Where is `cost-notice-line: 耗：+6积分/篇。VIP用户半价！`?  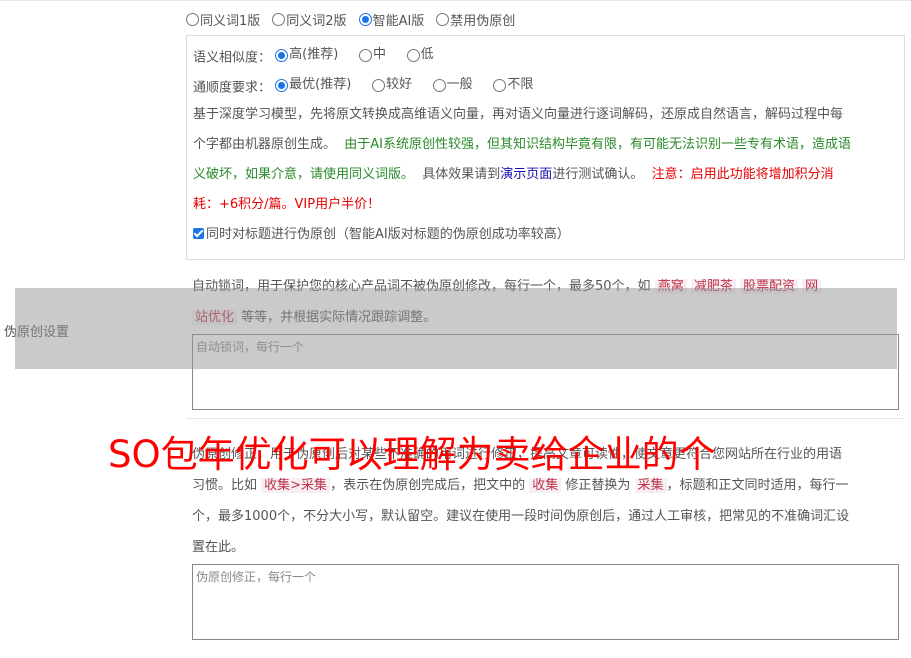
cost-notice-line: 耗：+6积分/篇。VIP用户半价！ is located at coordinates (287, 204).